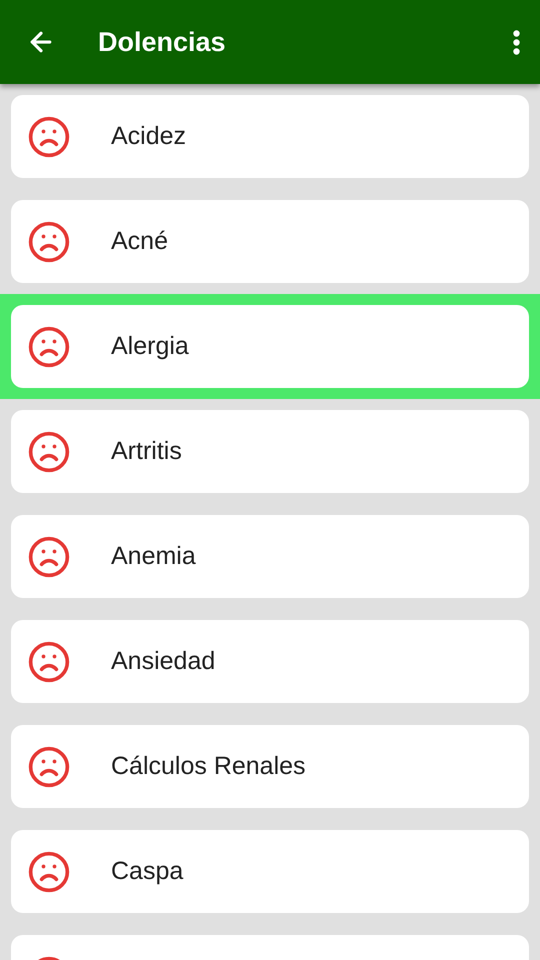 The height and width of the screenshot is (960, 540). I want to click on list-item: Caspa, so click(270, 871).